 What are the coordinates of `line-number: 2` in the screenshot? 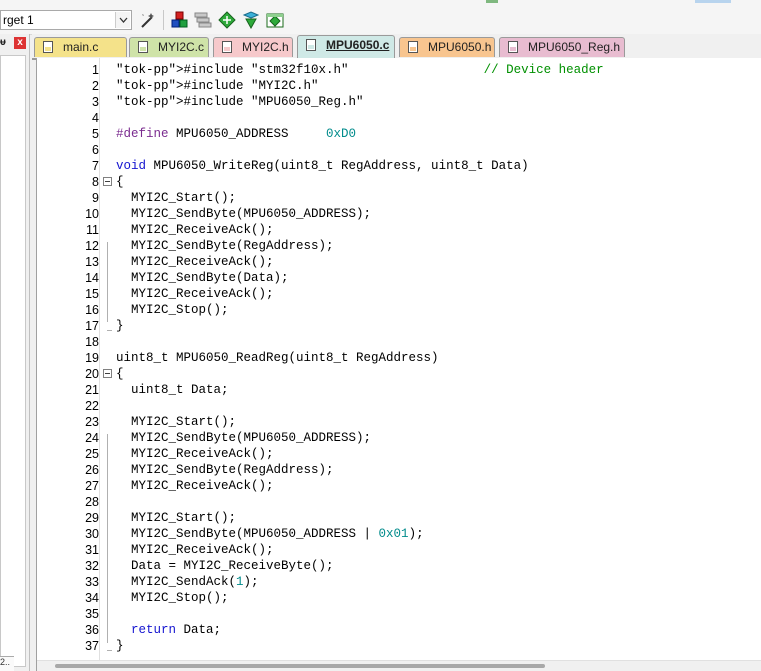 It's located at (95, 86).